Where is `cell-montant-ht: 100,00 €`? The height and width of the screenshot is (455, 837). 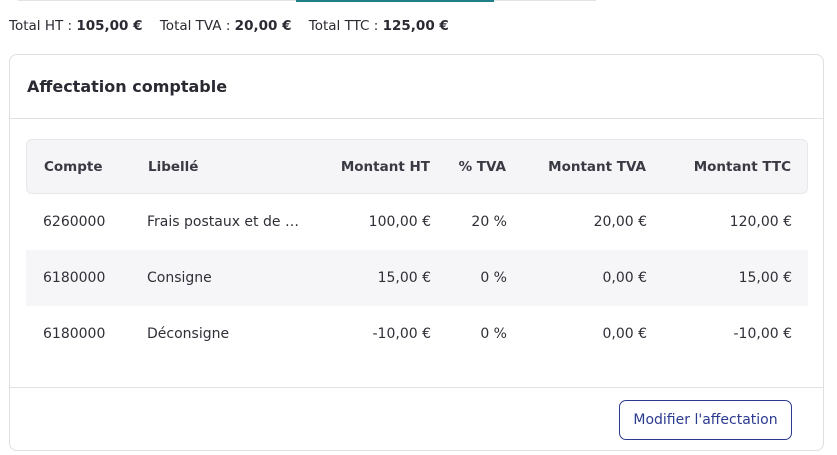 cell-montant-ht: 100,00 € is located at coordinates (399, 222).